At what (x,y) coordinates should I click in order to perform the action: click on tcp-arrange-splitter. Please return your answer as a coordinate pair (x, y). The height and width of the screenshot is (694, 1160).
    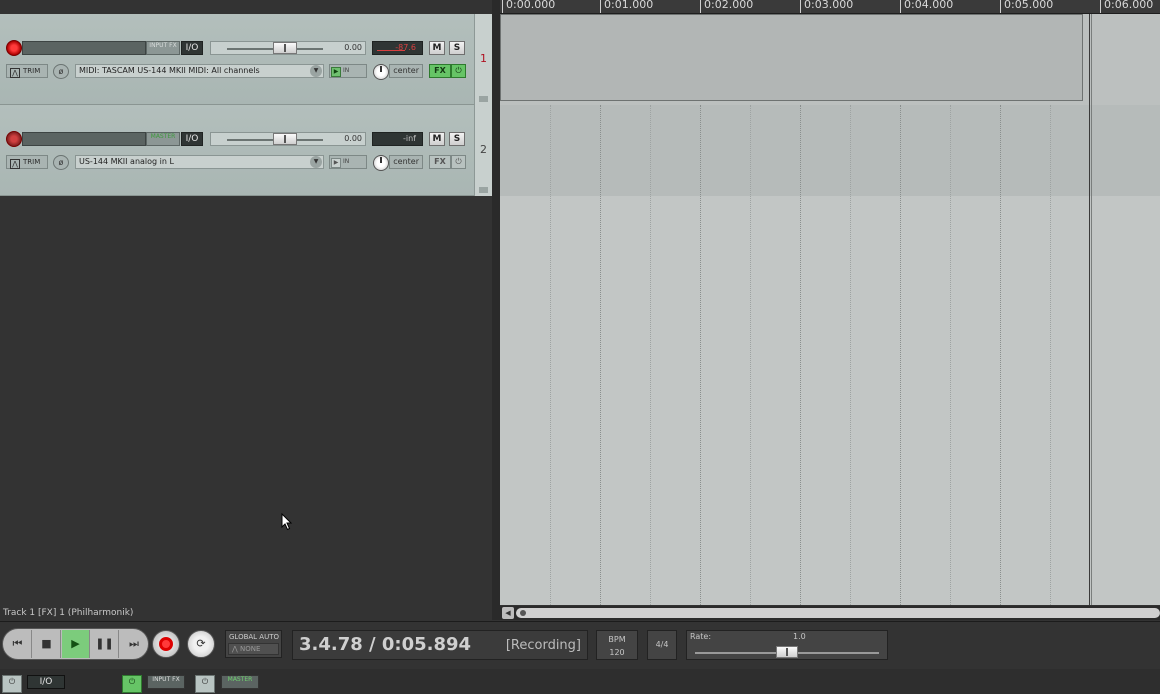
    Looking at the image, I should click on (496, 310).